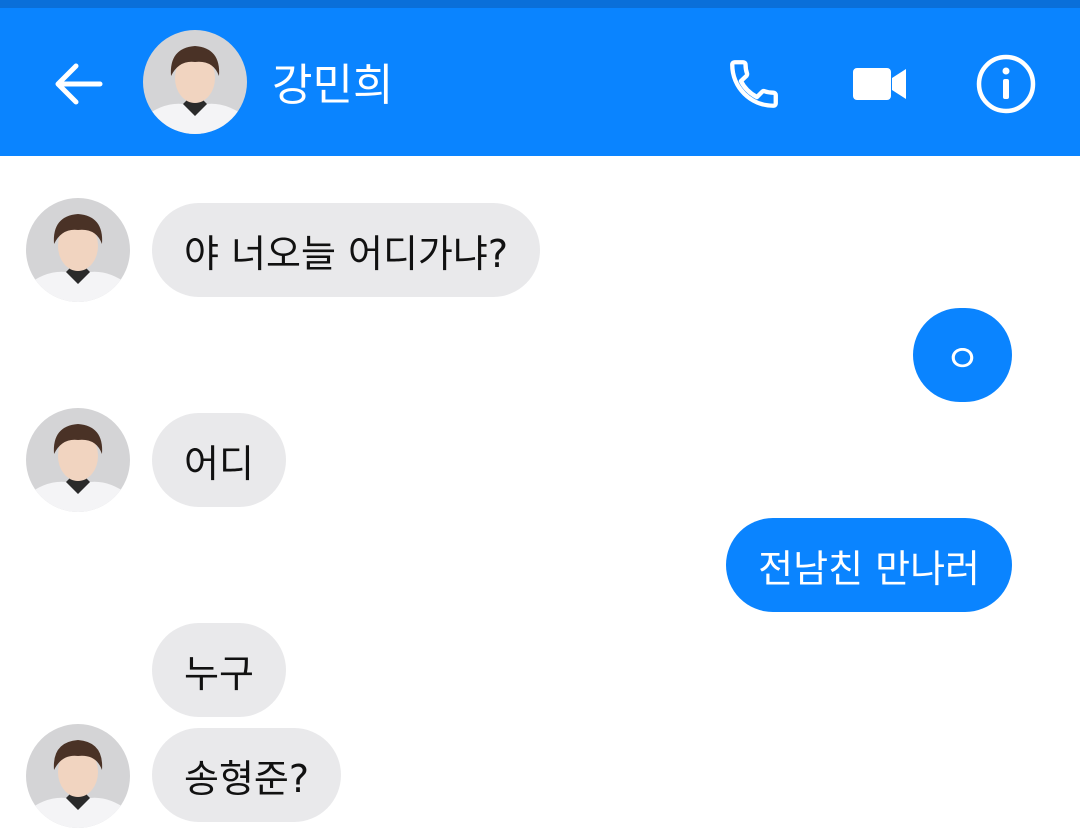  I want to click on back-arrow-icon, so click(79, 84).